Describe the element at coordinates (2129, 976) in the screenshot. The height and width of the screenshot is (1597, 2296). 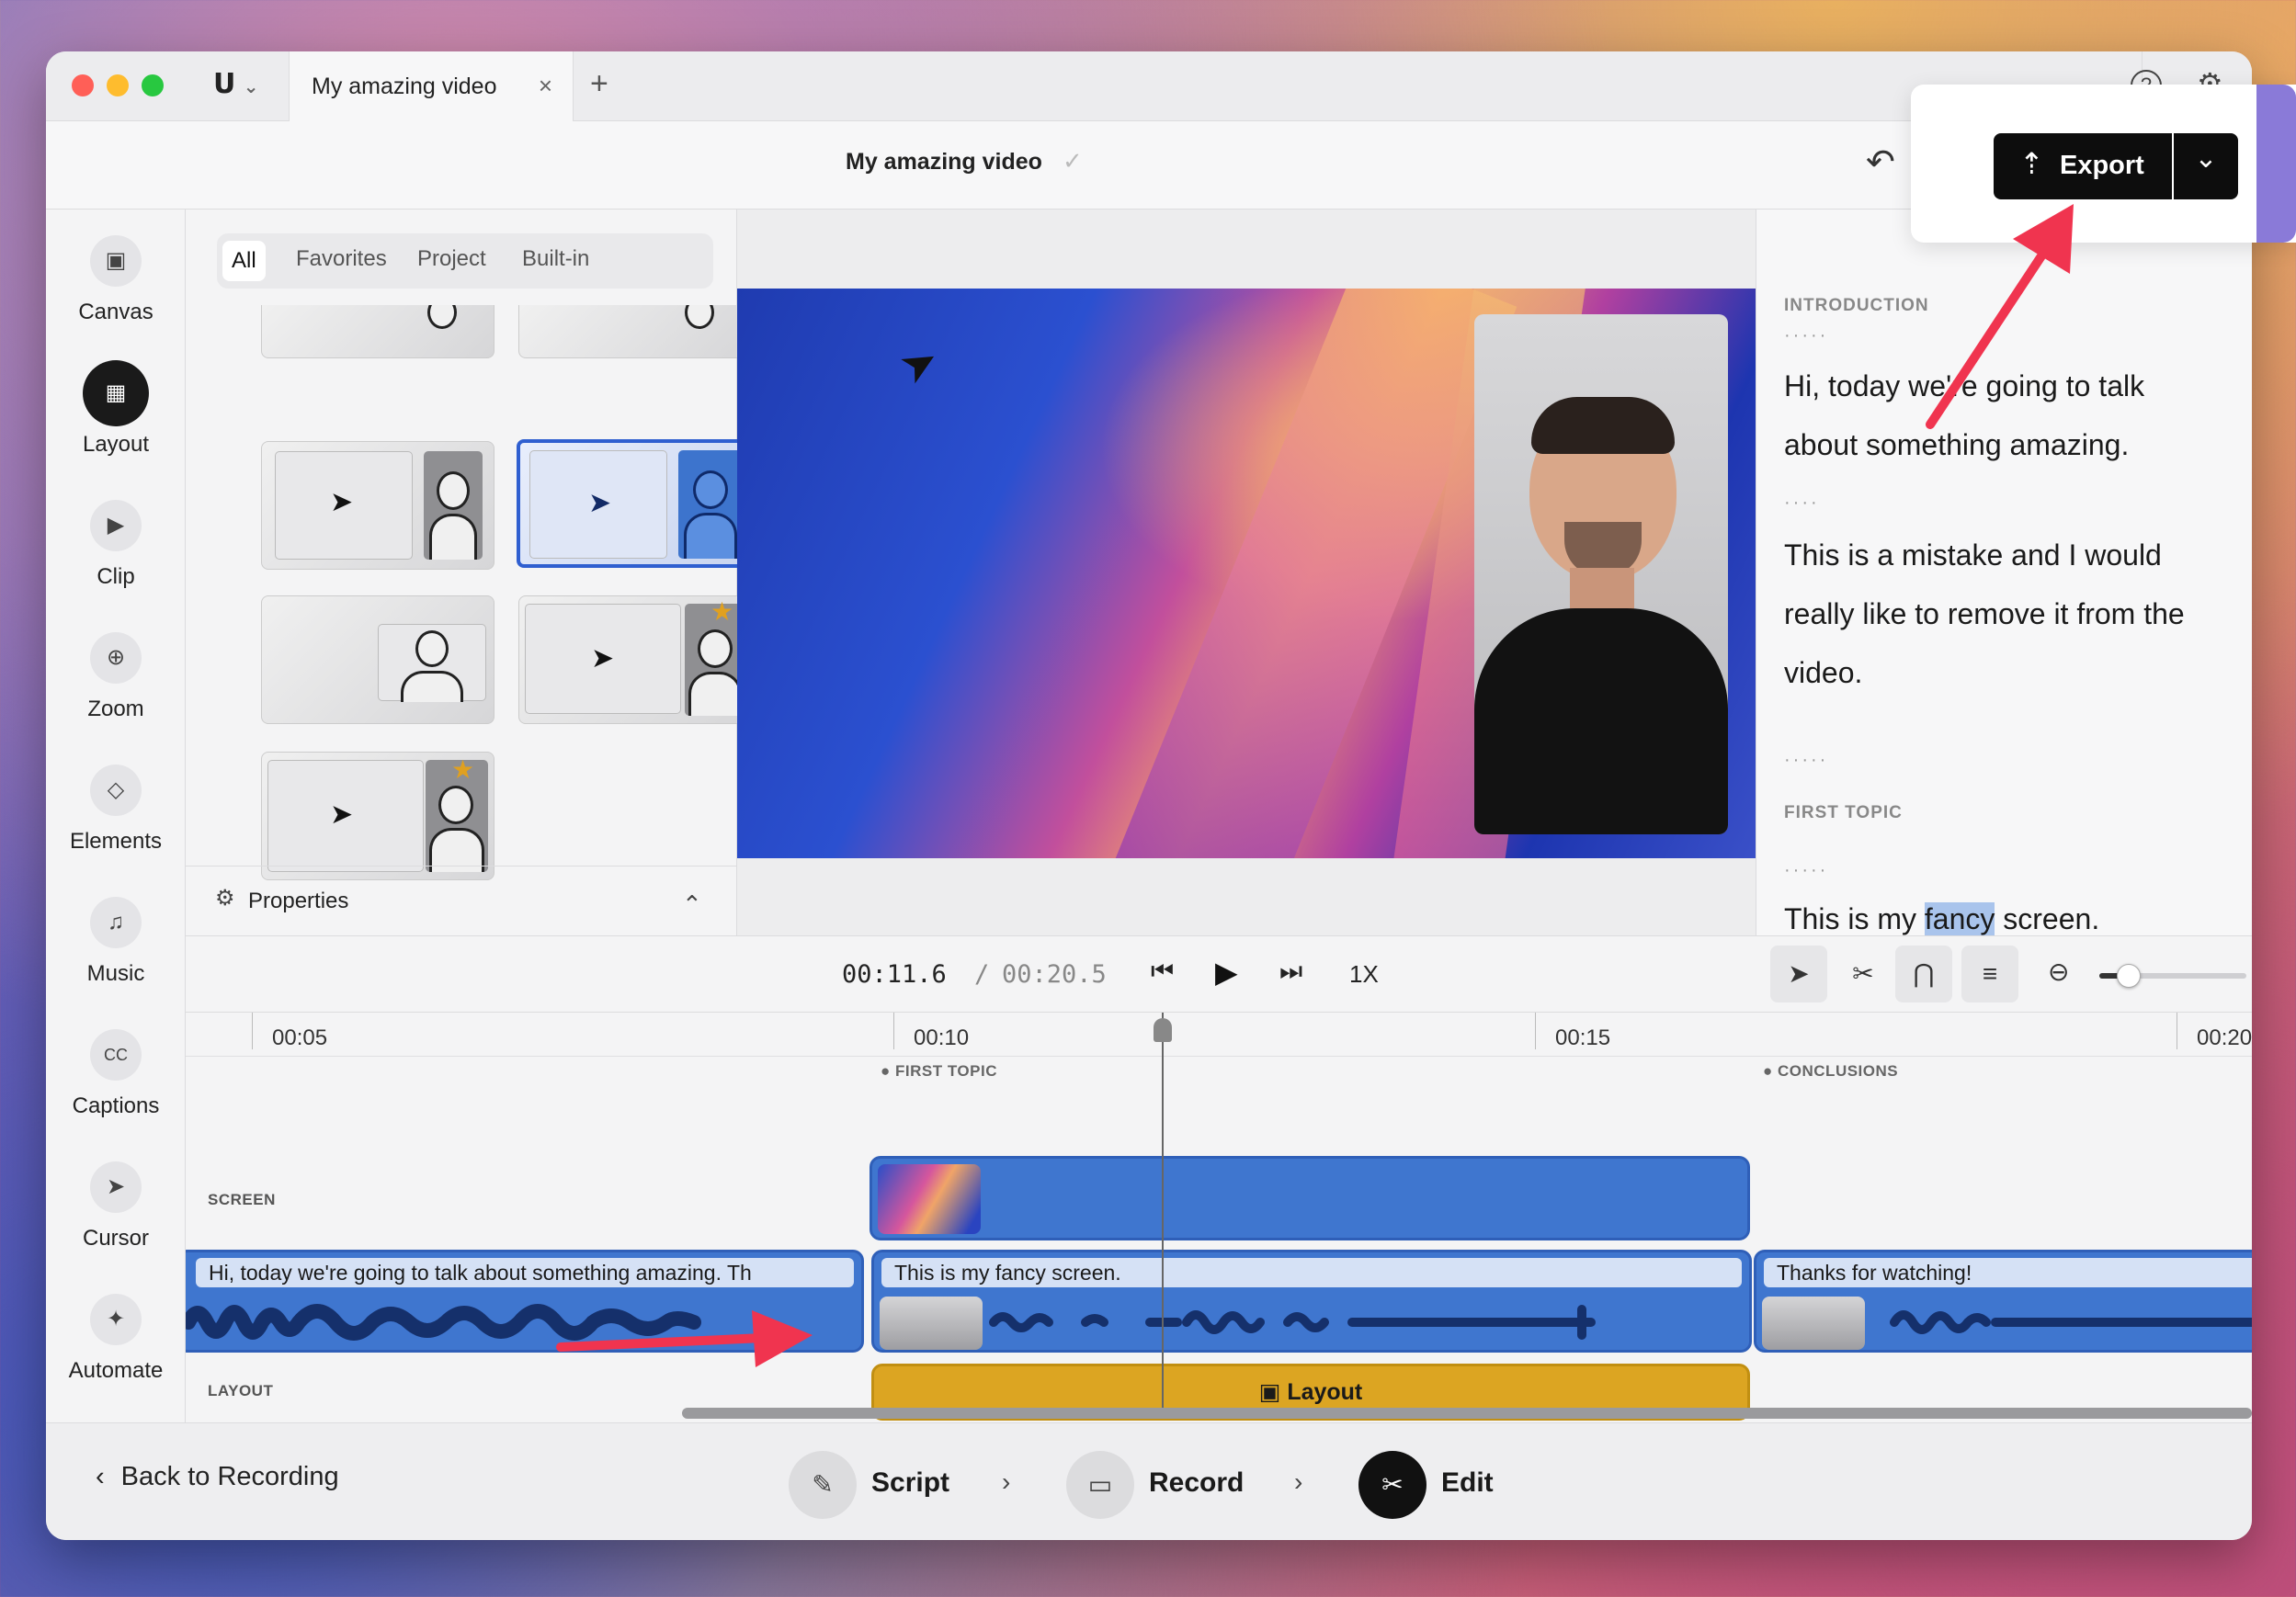
I see `slider-knob` at that location.